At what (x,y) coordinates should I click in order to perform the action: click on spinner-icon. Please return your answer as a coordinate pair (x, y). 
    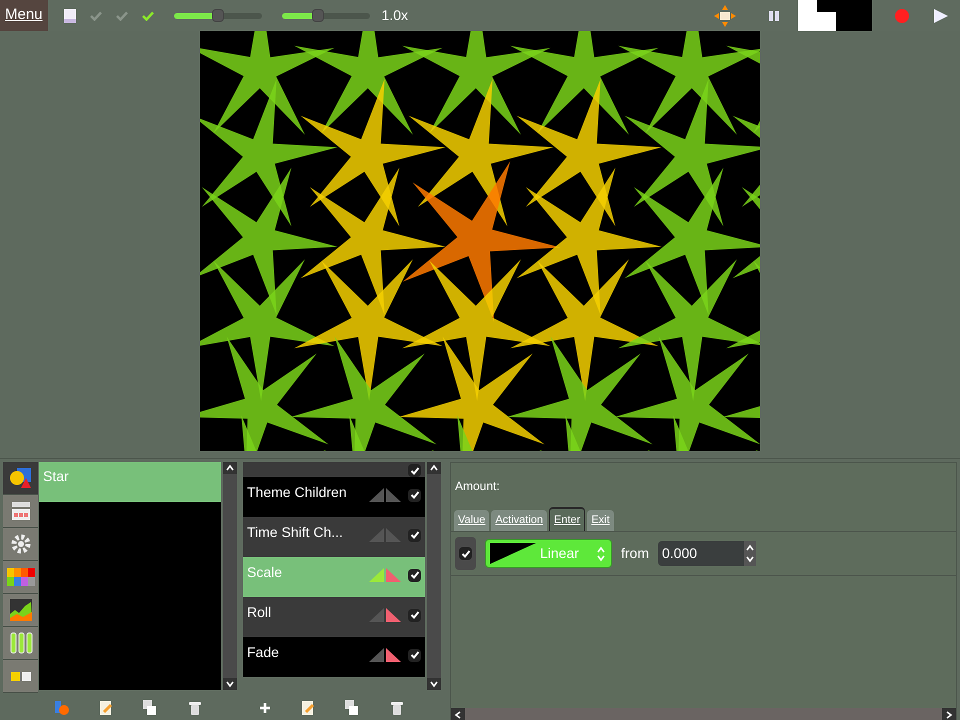
    Looking at the image, I should click on (750, 553).